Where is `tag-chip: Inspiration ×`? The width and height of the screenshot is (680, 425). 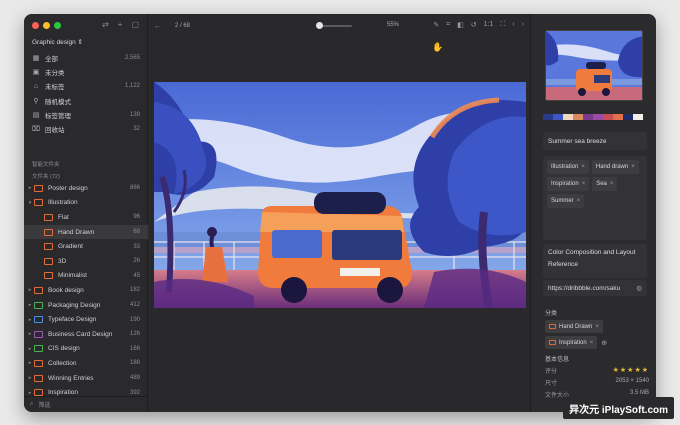 tag-chip: Inspiration × is located at coordinates (568, 184).